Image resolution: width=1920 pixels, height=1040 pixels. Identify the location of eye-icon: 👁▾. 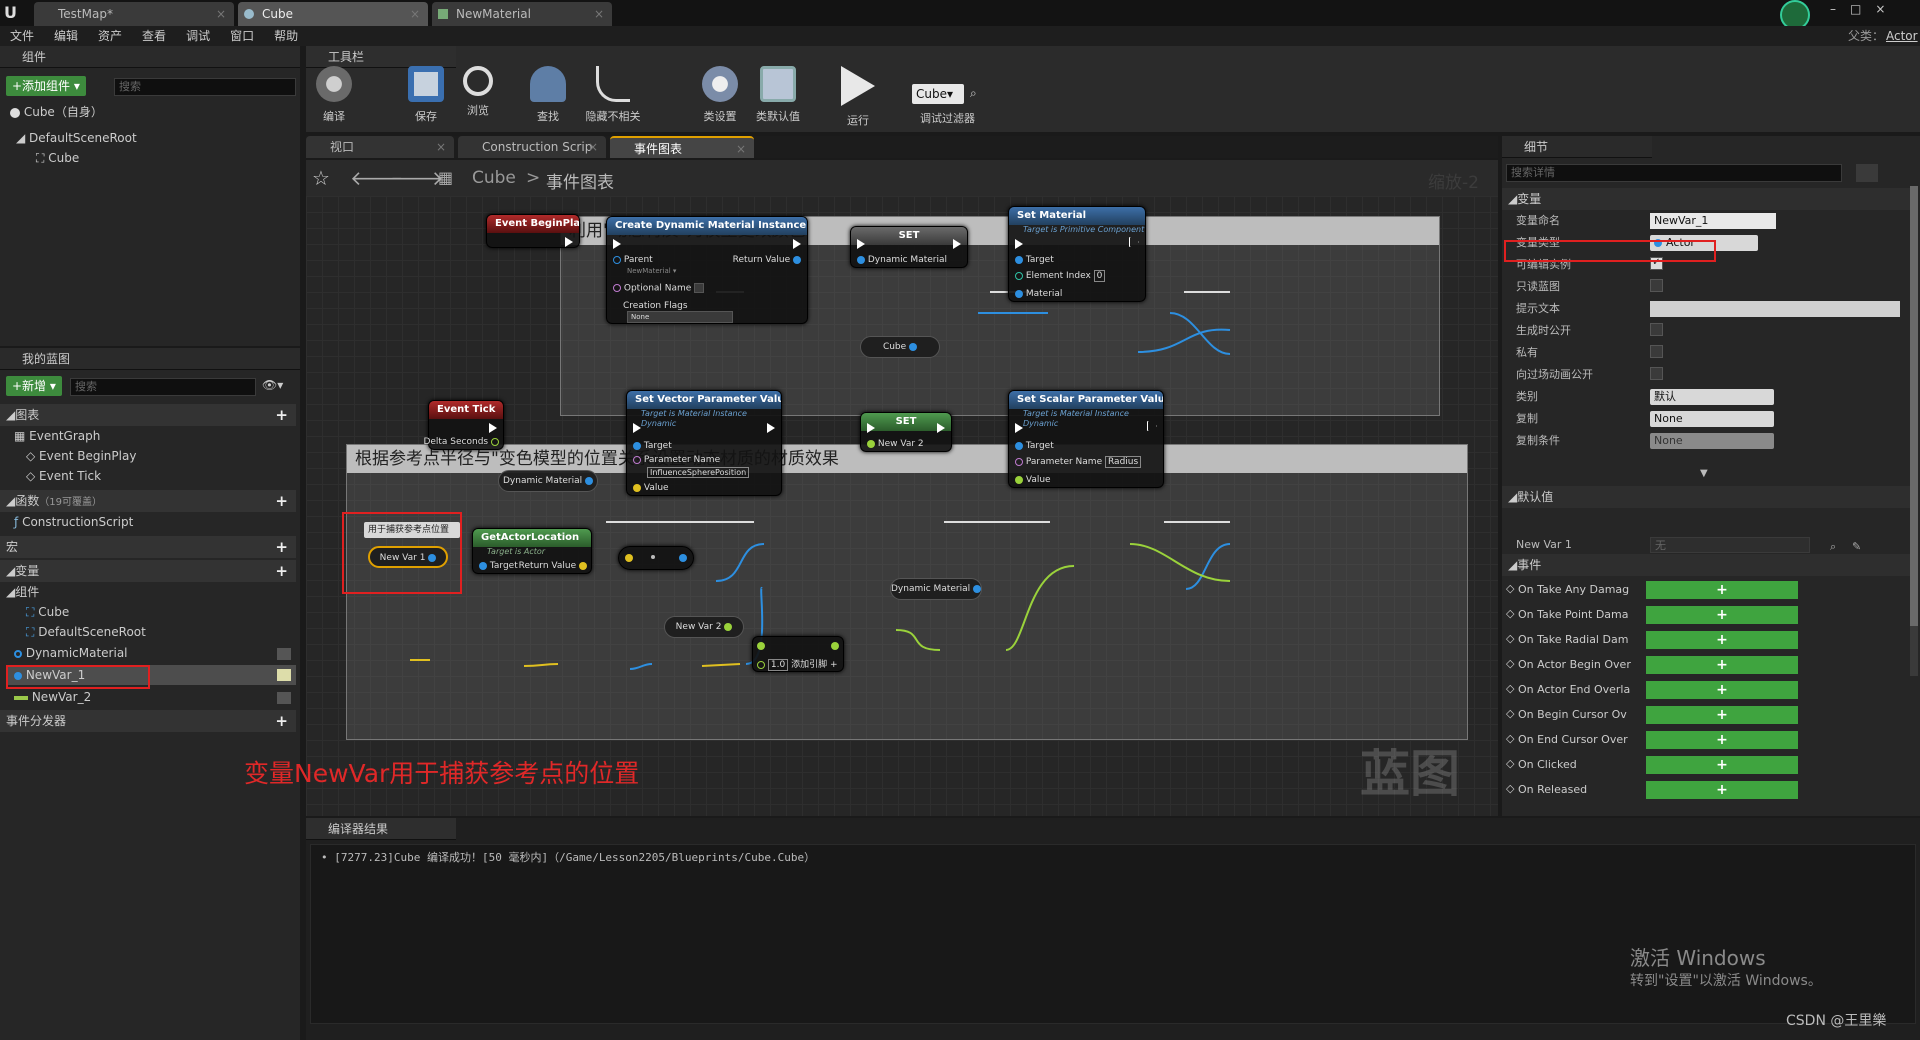
(272, 385).